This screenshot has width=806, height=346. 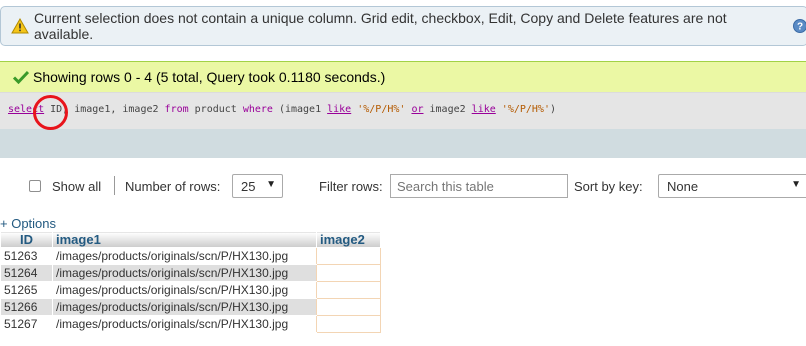 I want to click on filter-input: Search this table, so click(x=479, y=186).